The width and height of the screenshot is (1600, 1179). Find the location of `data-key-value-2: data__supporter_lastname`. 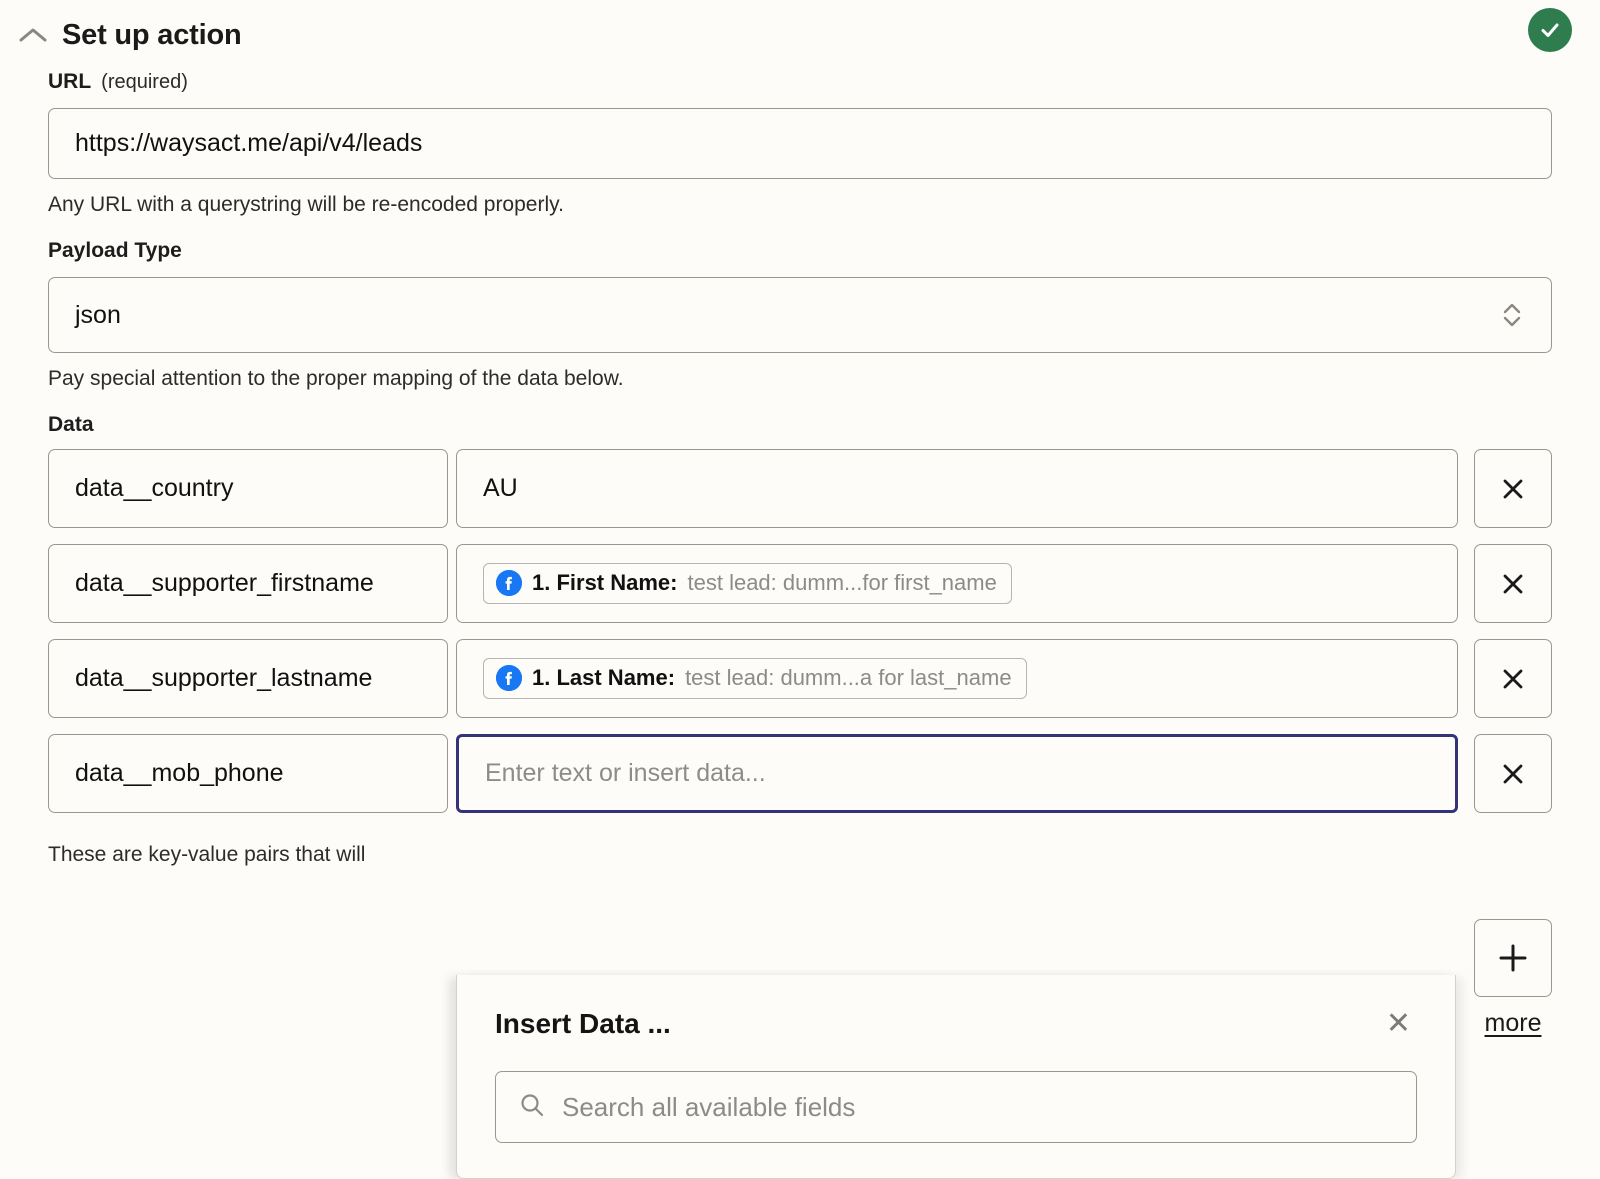

data-key-value-2: data__supporter_lastname is located at coordinates (224, 678).